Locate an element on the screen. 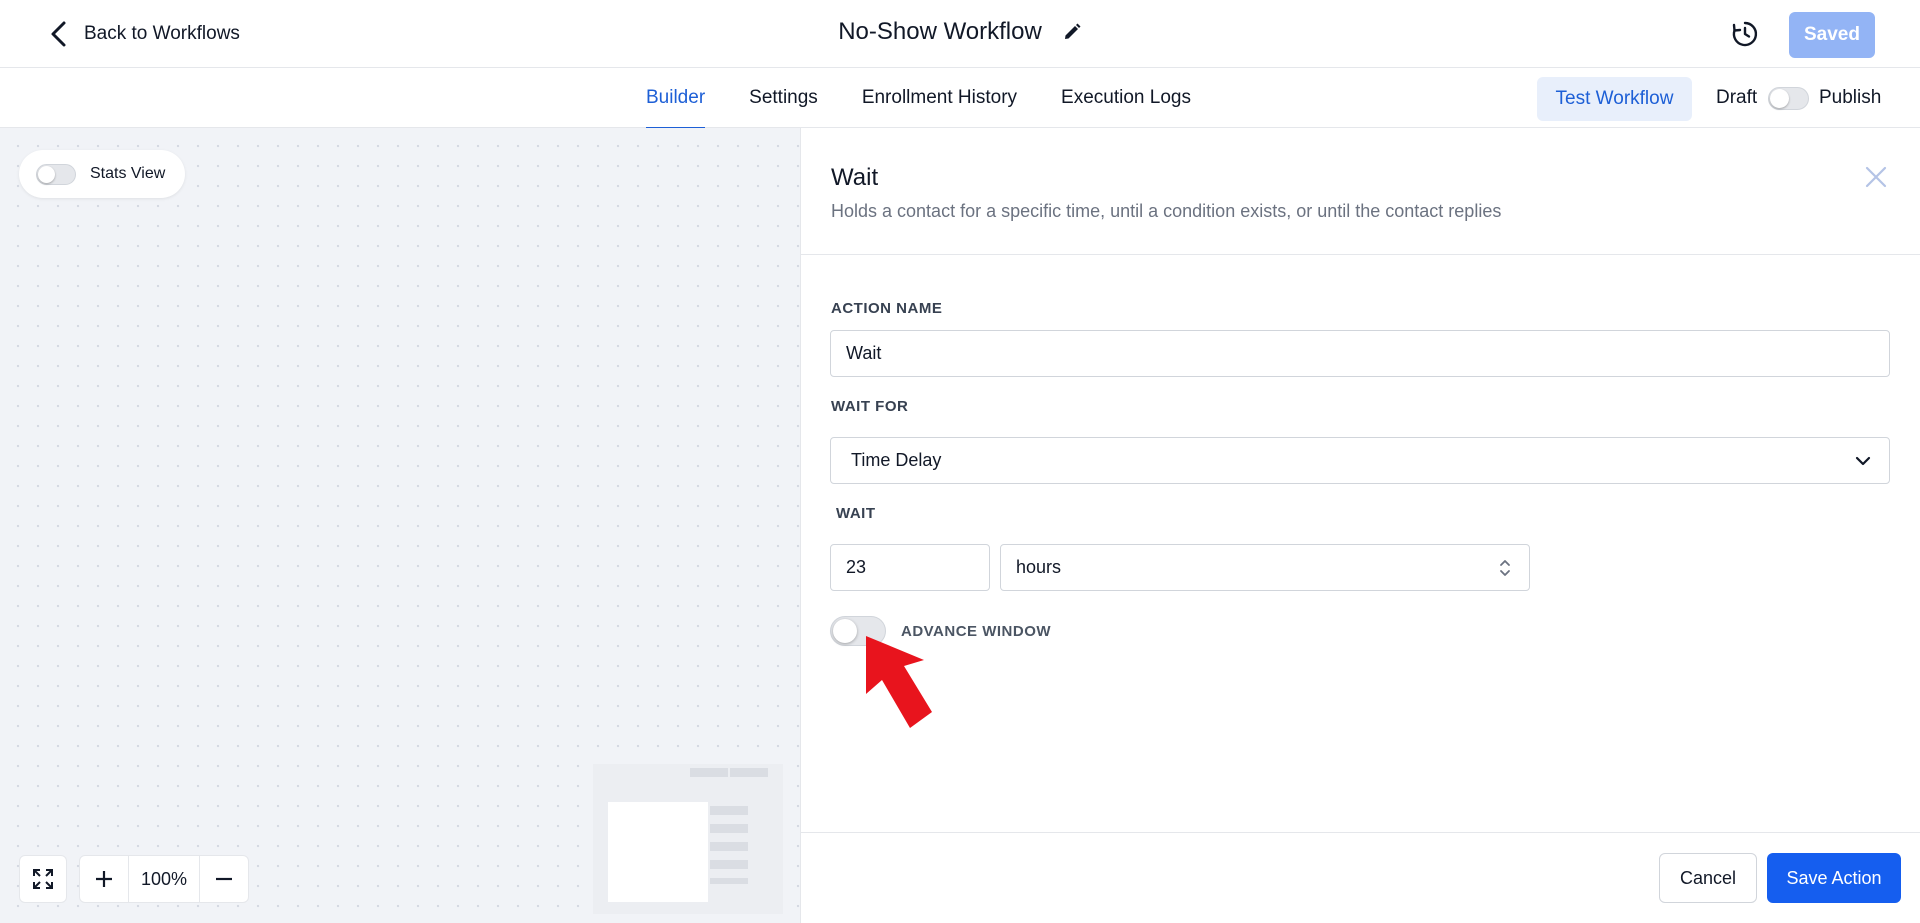  expand-icon is located at coordinates (43, 879).